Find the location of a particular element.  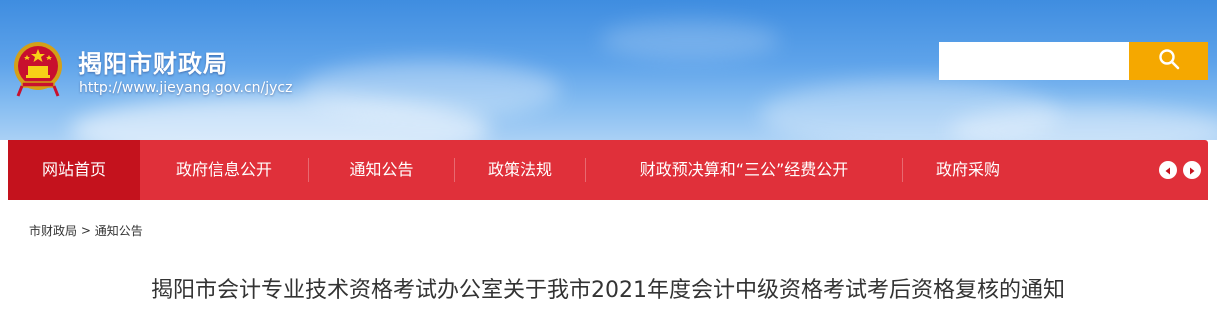

nav-prev-button is located at coordinates (1168, 170).